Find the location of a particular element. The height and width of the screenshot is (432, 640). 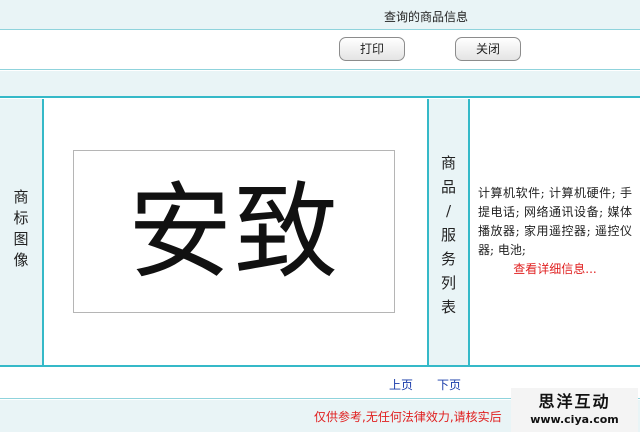

watermark-title: 思洋互动 is located at coordinates (574, 401).